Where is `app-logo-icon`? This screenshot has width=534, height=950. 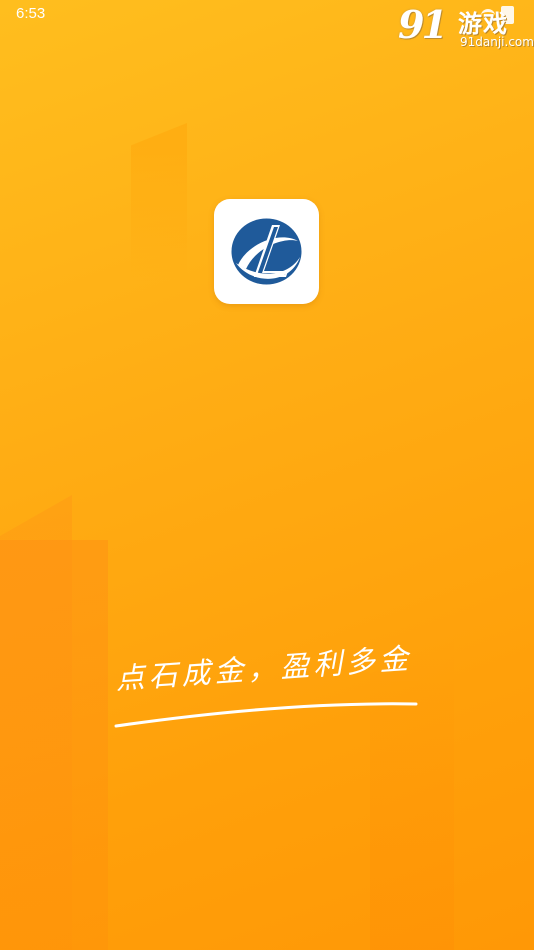
app-logo-icon is located at coordinates (266, 251).